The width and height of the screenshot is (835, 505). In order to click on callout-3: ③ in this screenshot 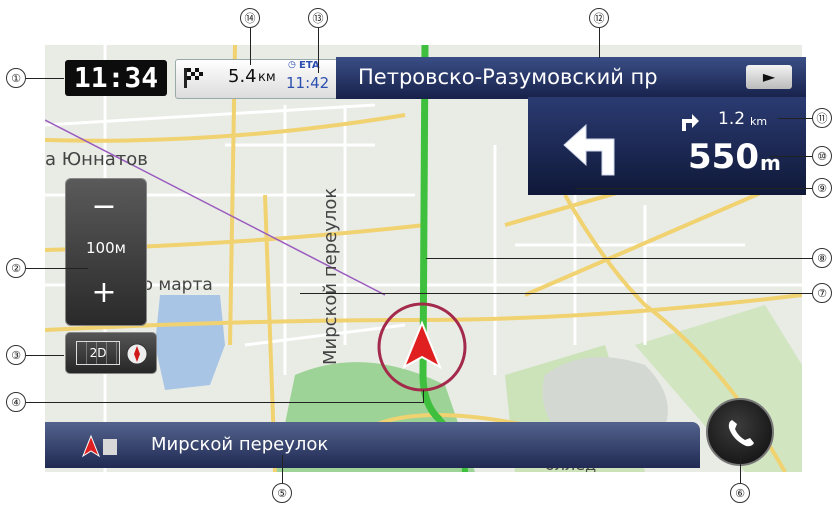, I will do `click(16, 355)`.